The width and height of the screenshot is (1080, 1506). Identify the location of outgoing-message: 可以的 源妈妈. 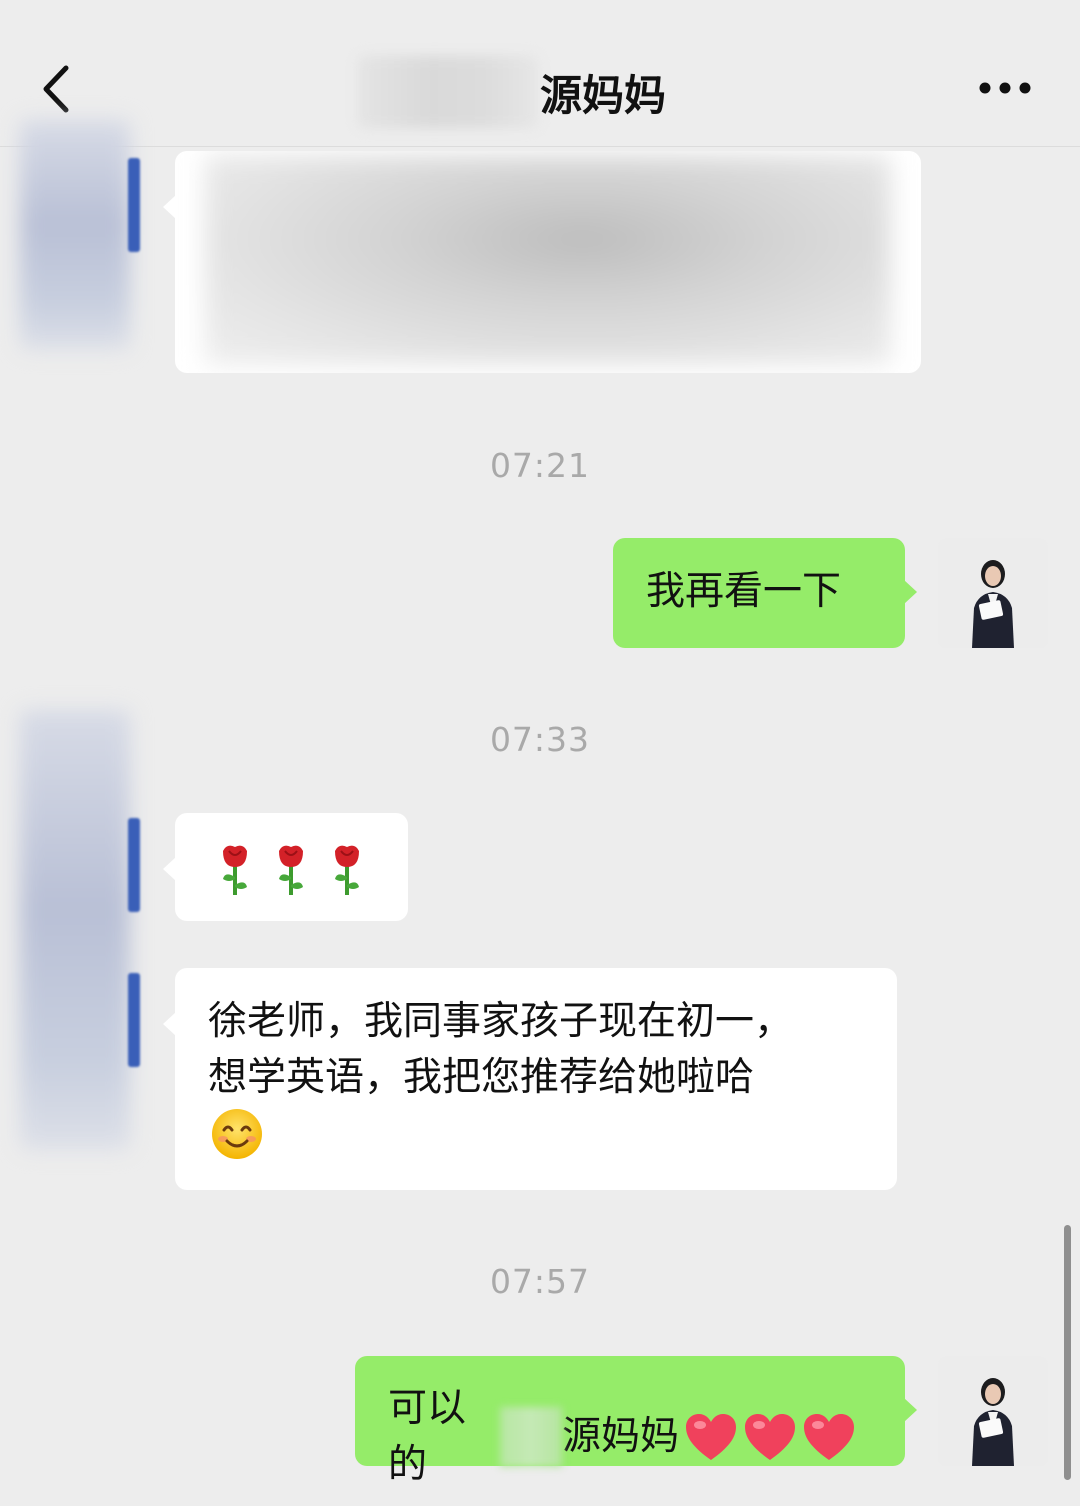
(636, 1421).